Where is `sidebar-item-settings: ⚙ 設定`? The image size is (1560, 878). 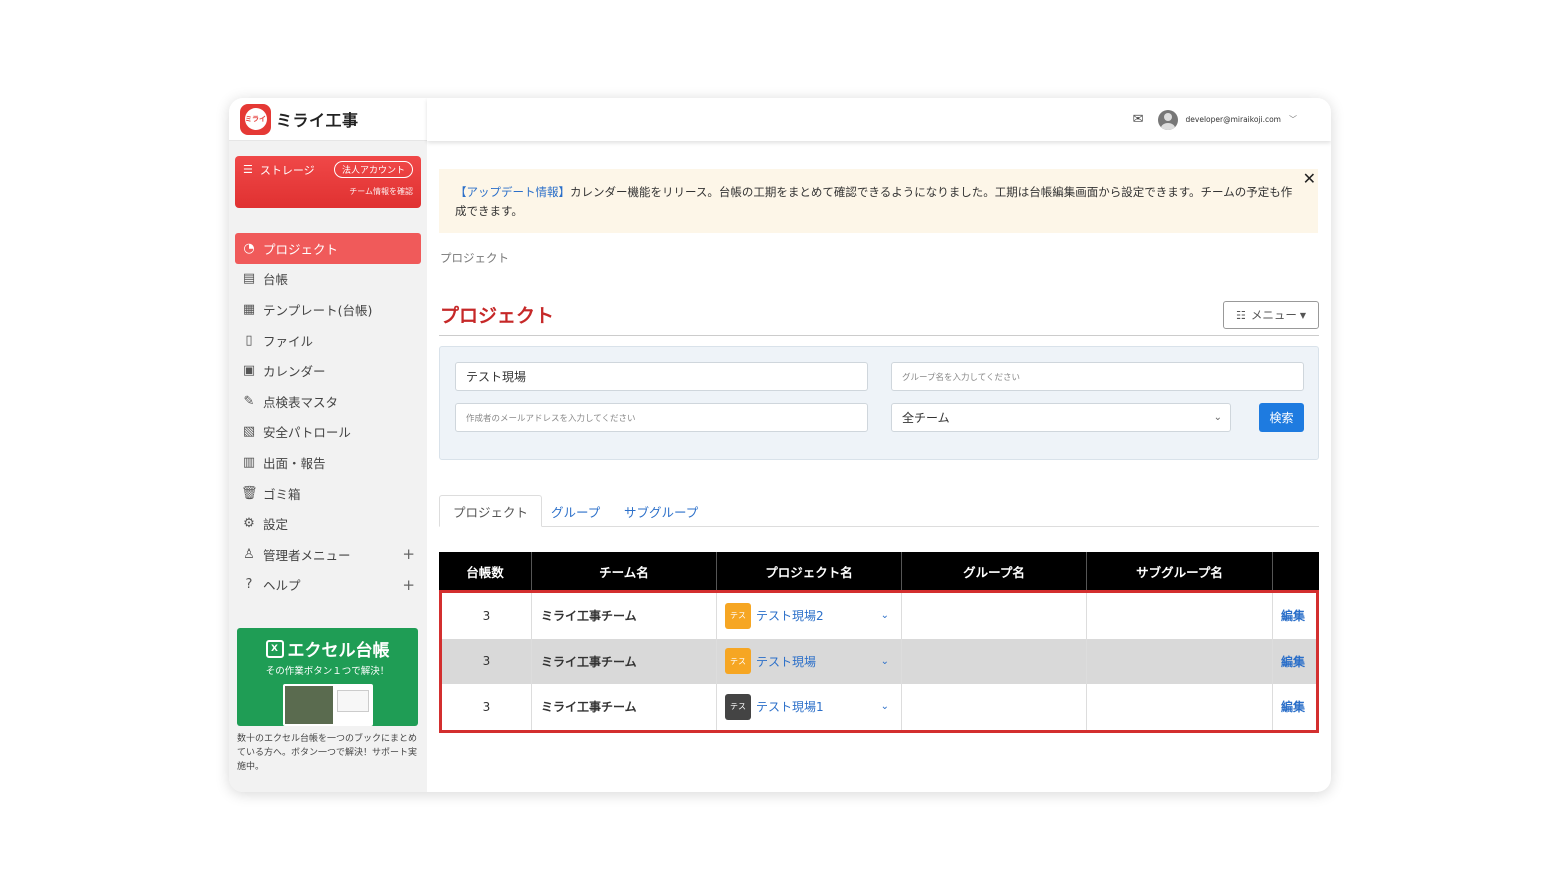 sidebar-item-settings: ⚙ 設定 is located at coordinates (328, 523).